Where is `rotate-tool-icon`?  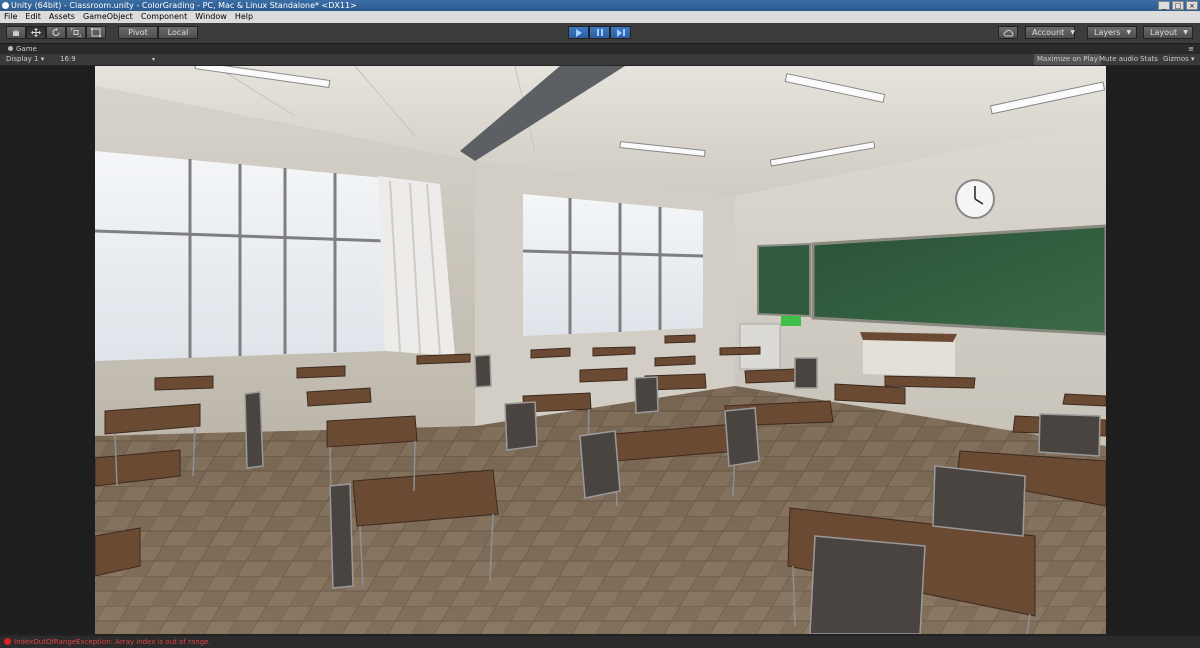
rotate-tool-icon is located at coordinates (56, 32).